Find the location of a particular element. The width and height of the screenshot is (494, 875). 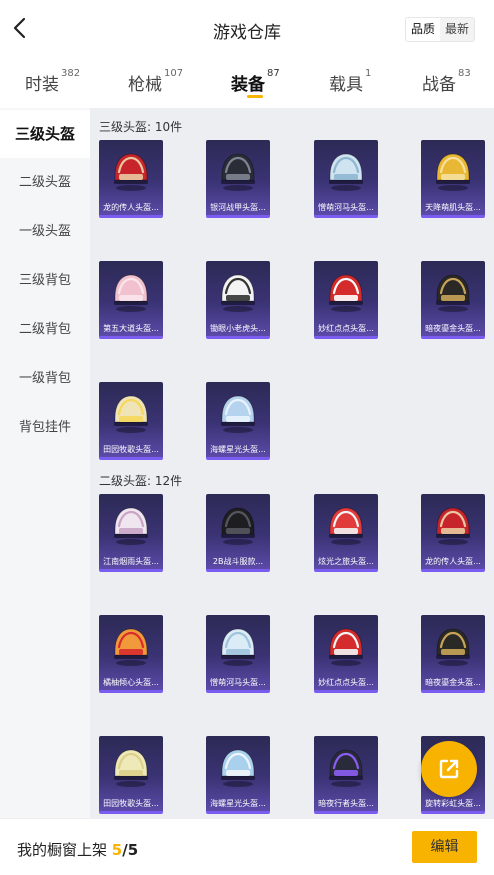

sidebar-item-level3-helmet: 三级头盔 is located at coordinates (45, 134).